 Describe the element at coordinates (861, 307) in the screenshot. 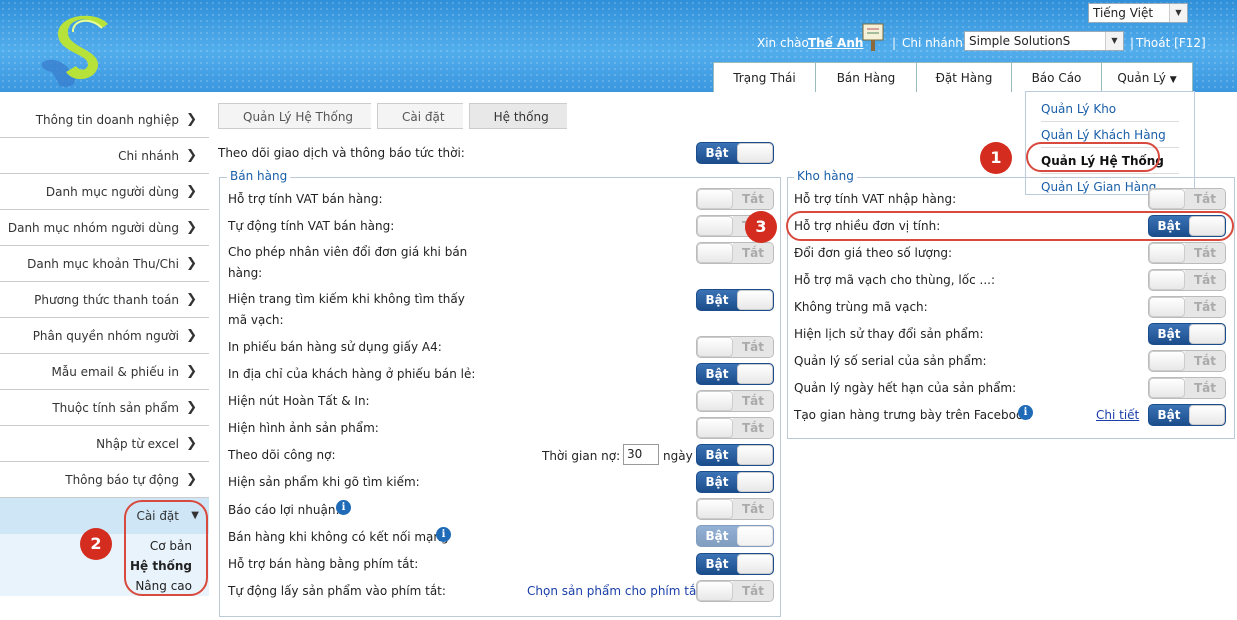

I see `warehouse-row-label: Không trùng mã vạch:` at that location.